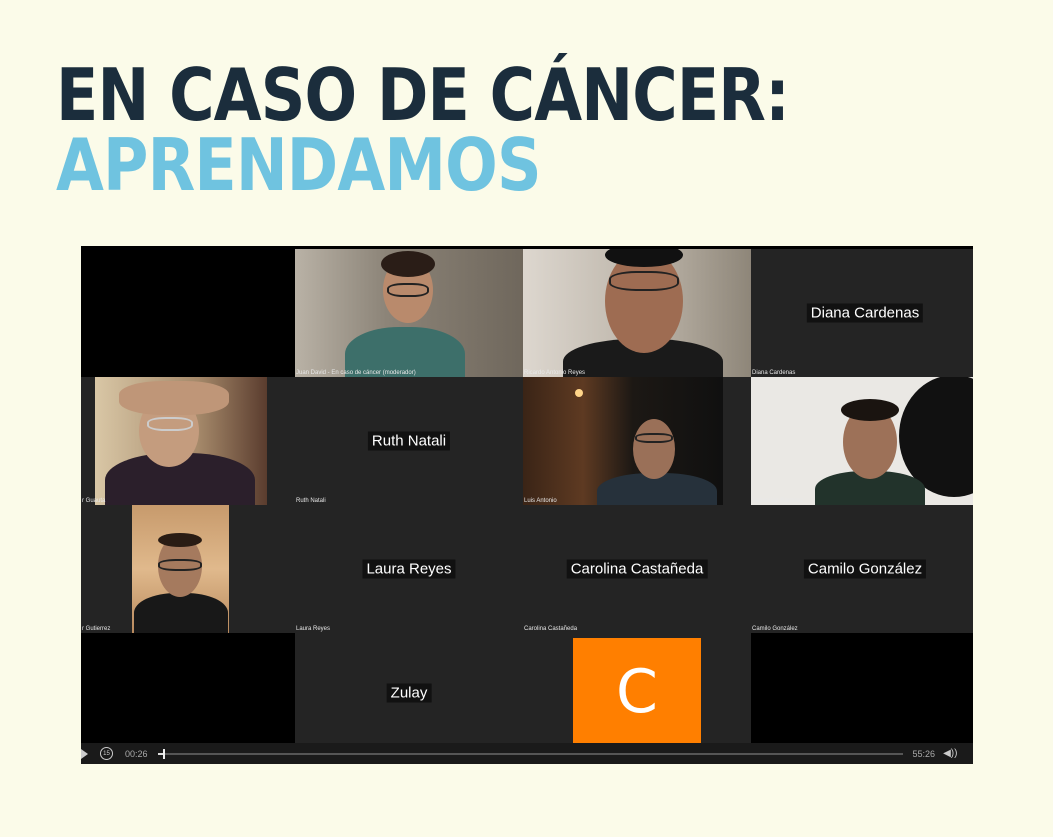 The height and width of the screenshot is (837, 1053). I want to click on participant-label: Luis Antonio, so click(540, 501).